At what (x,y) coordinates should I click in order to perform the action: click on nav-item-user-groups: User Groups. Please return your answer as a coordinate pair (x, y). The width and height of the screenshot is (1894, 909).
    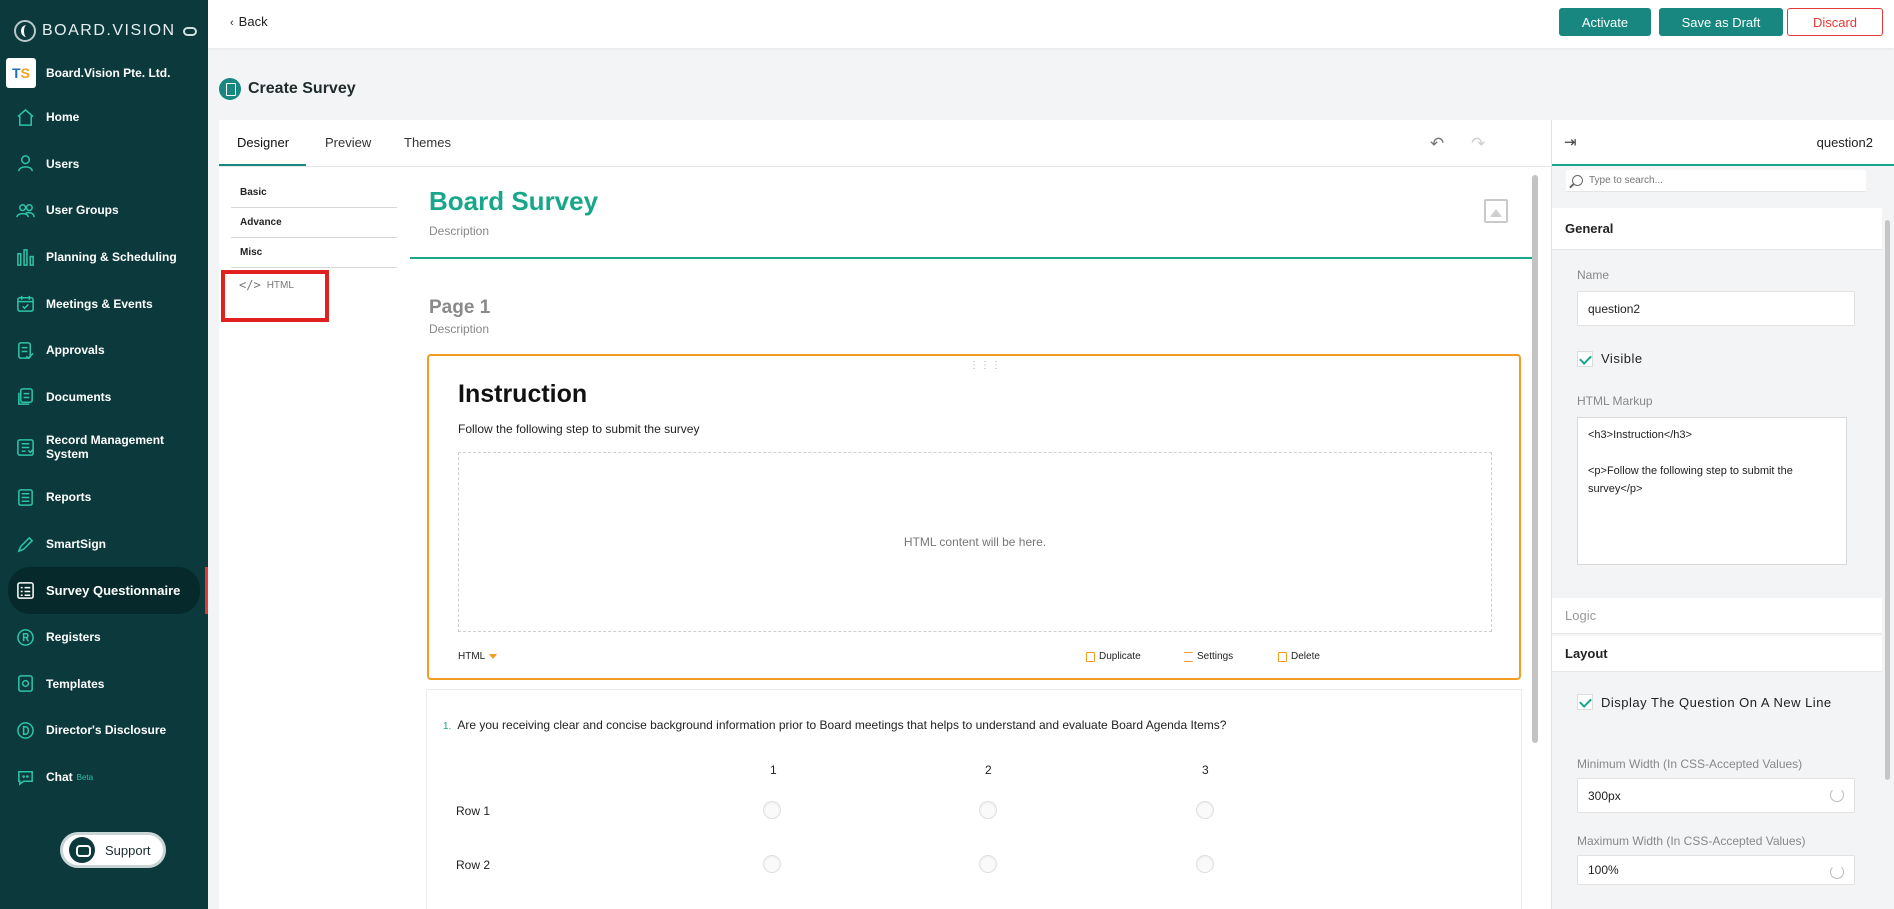
    Looking at the image, I should click on (104, 210).